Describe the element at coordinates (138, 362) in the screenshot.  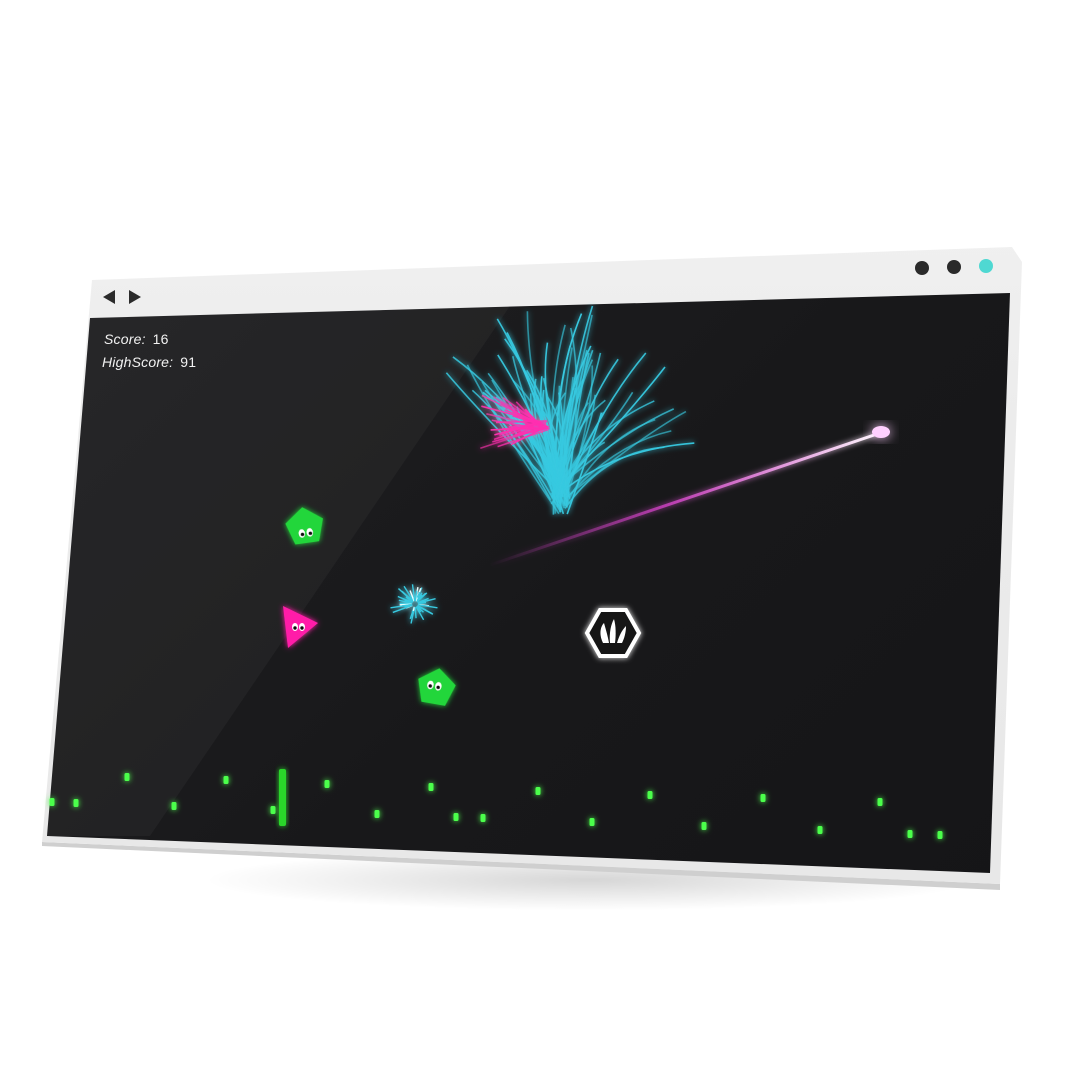
I see `highscore-label: HighScore:` at that location.